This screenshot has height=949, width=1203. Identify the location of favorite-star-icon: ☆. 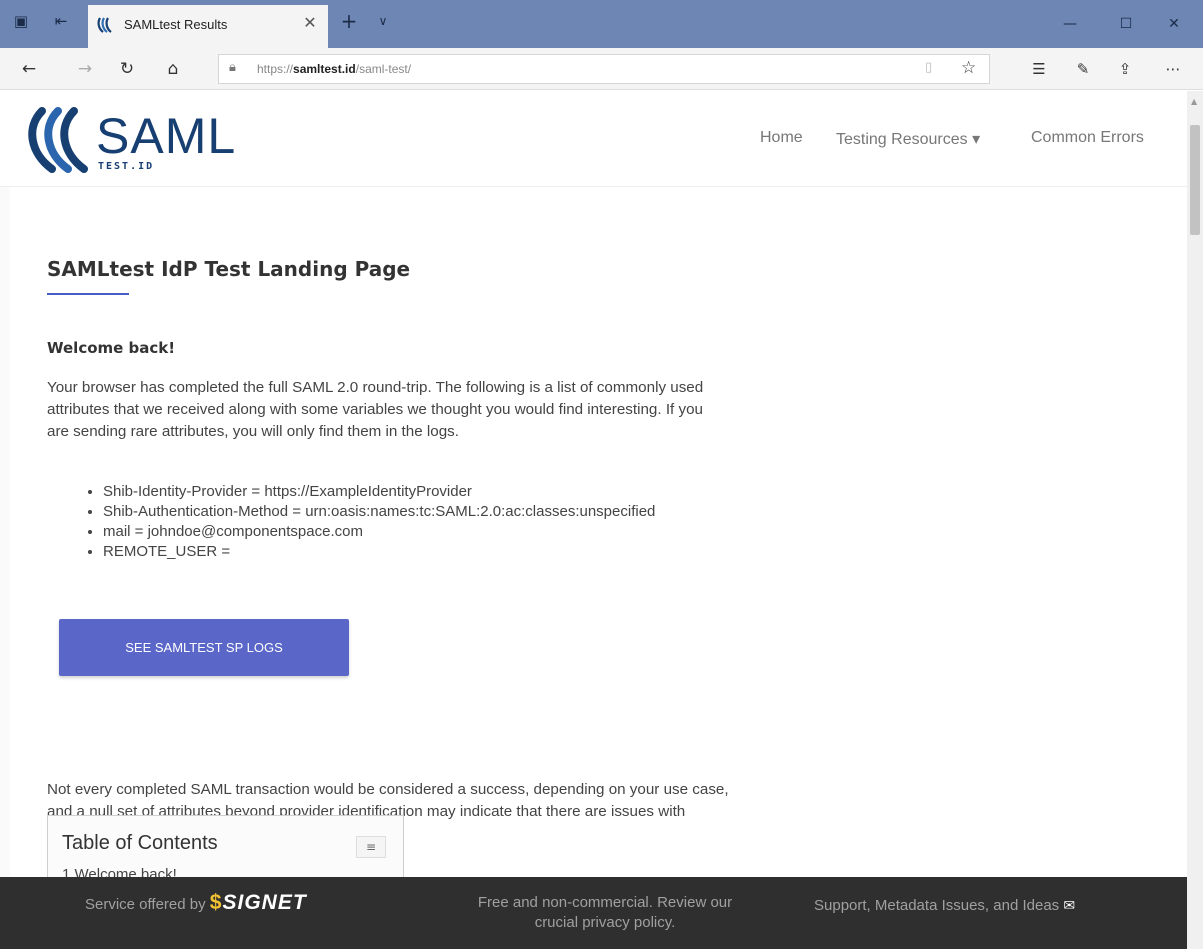
(968, 68).